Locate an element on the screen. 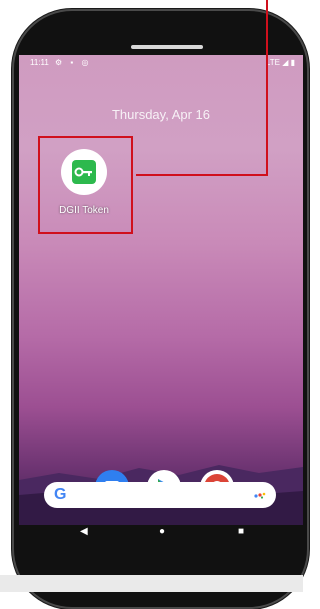 Image resolution: width=320 pixels, height=609 pixels. assistant-icon is located at coordinates (260, 495).